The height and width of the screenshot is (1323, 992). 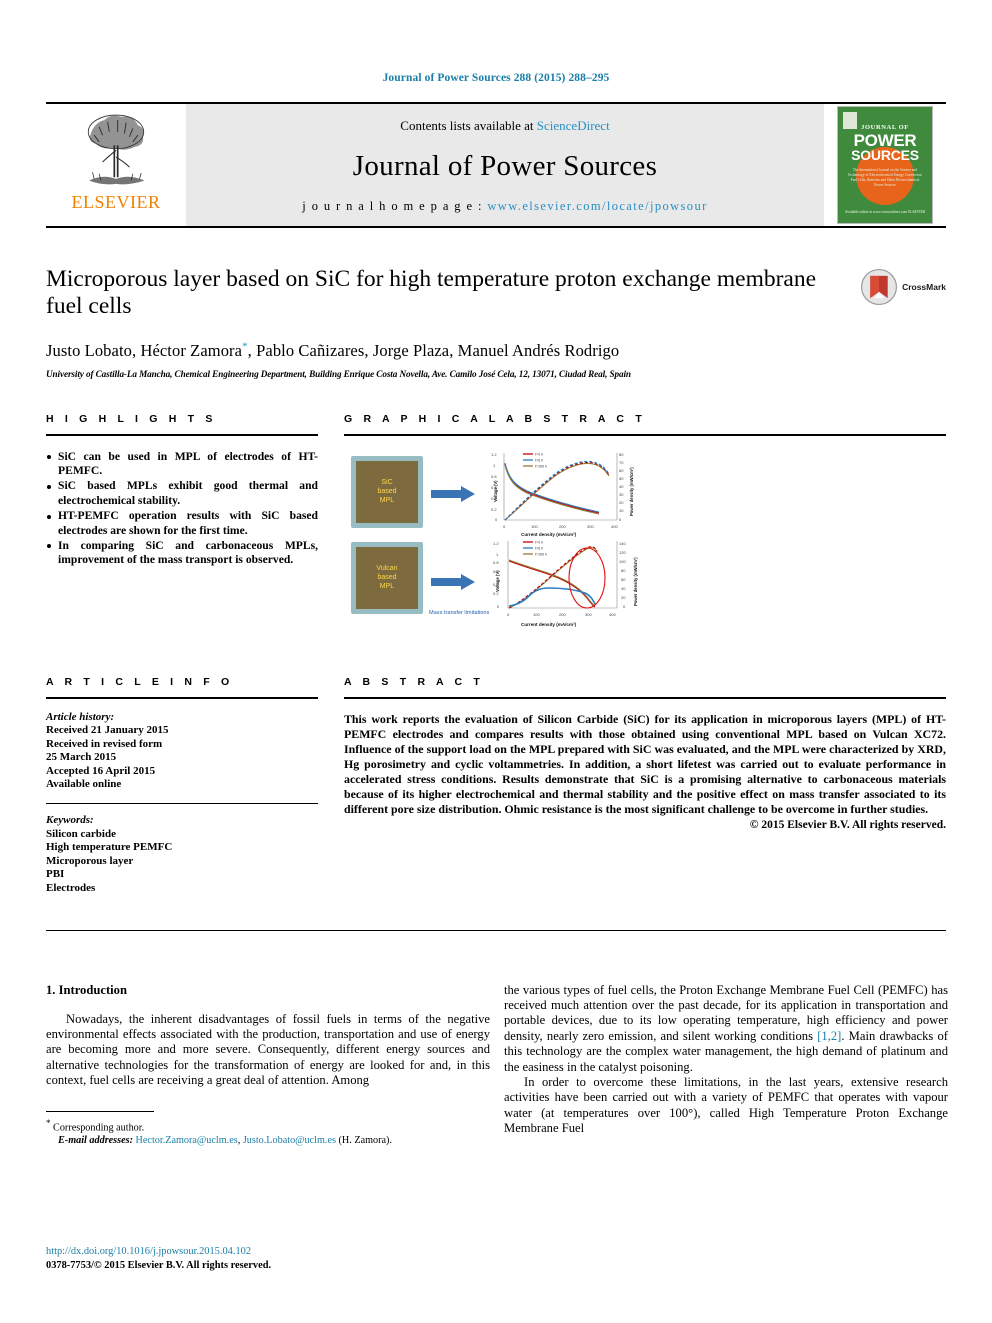 I want to click on email-link-2: Justo.Lobato@uclm.es, so click(x=289, y=1140).